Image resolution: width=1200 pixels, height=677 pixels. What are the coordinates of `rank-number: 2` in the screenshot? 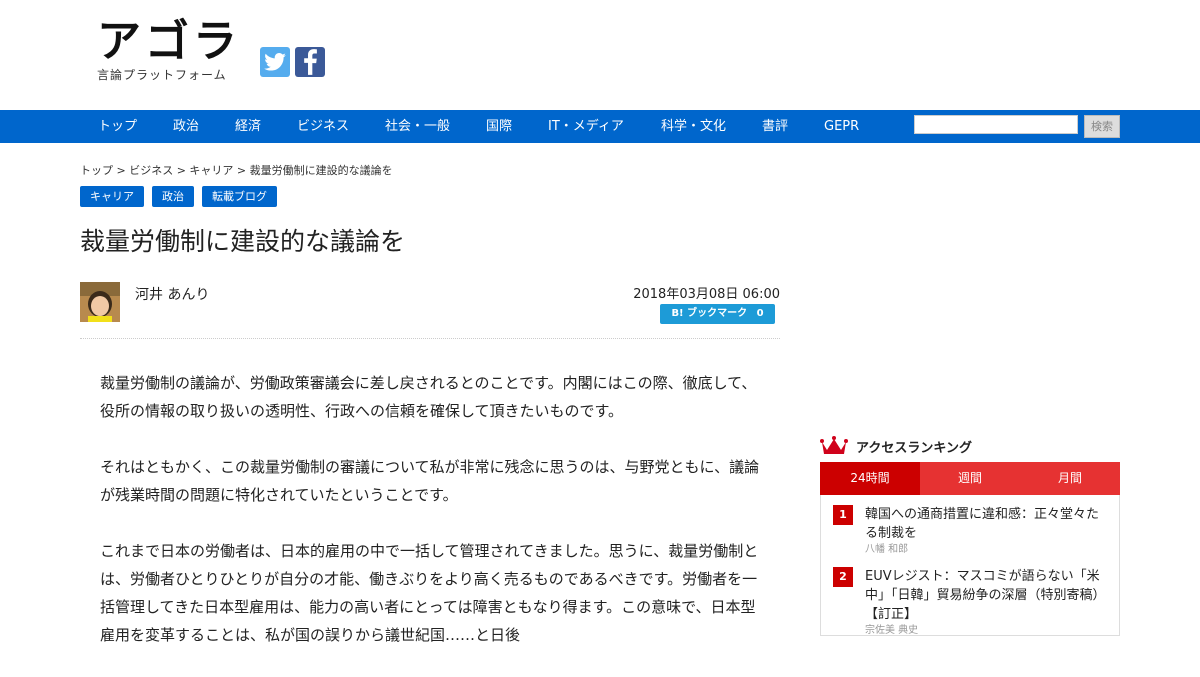 It's located at (843, 577).